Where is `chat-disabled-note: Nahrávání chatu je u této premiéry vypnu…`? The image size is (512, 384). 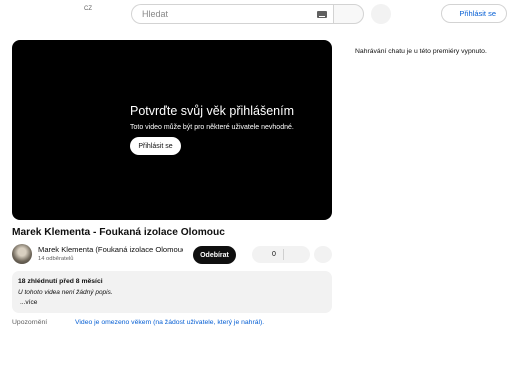 chat-disabled-note: Nahrávání chatu je u této premiéry vypnu… is located at coordinates (421, 51).